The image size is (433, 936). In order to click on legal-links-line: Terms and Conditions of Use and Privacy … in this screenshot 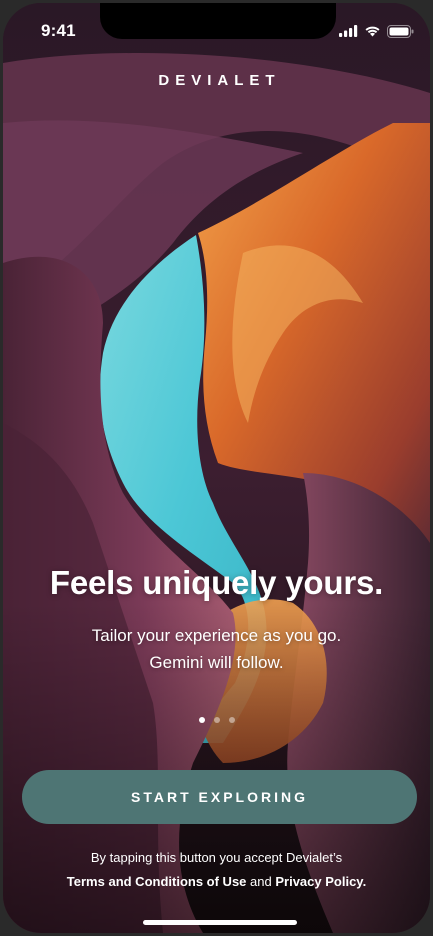, I will do `click(216, 882)`.